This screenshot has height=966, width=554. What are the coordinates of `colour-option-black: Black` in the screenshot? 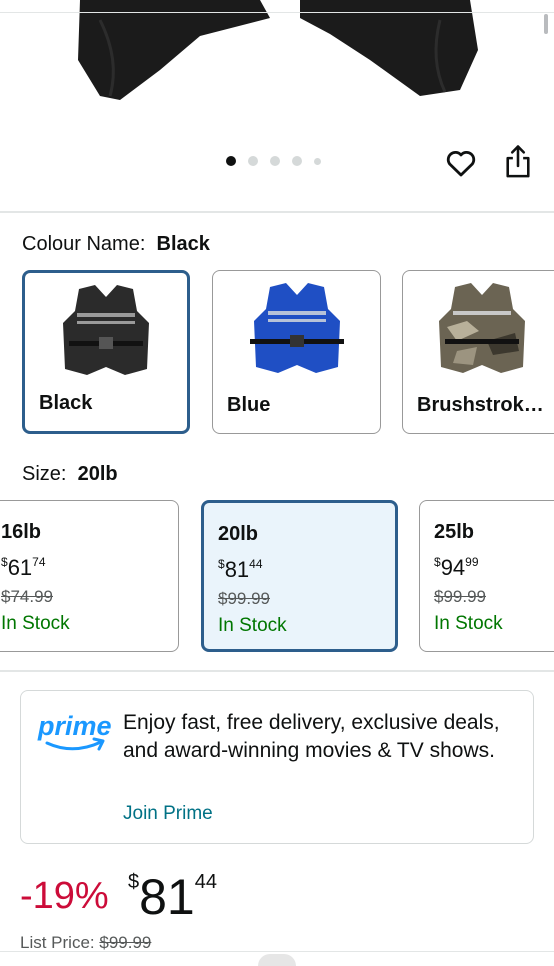 It's located at (106, 352).